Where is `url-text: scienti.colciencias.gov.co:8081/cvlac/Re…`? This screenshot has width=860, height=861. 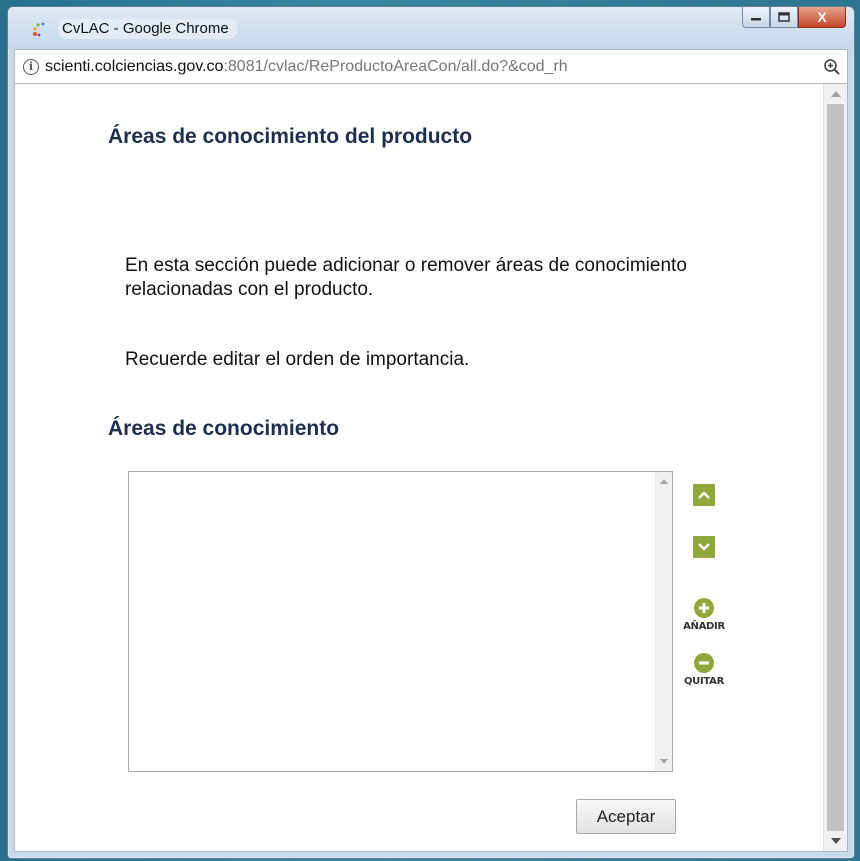
url-text: scienti.colciencias.gov.co:8081/cvlac/Re… is located at coordinates (435, 67).